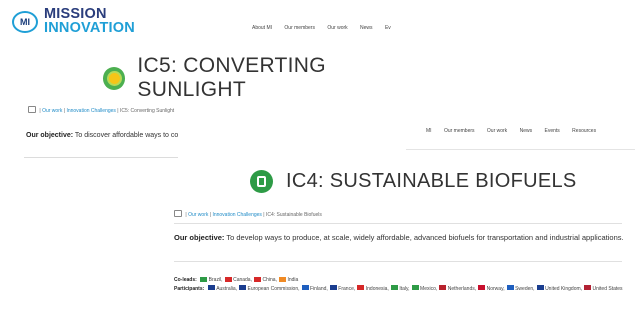 This screenshot has height=311, width=635. What do you see at coordinates (294, 215) in the screenshot?
I see `breadcrumb-current: IC4: Sustainable Biofuels` at bounding box center [294, 215].